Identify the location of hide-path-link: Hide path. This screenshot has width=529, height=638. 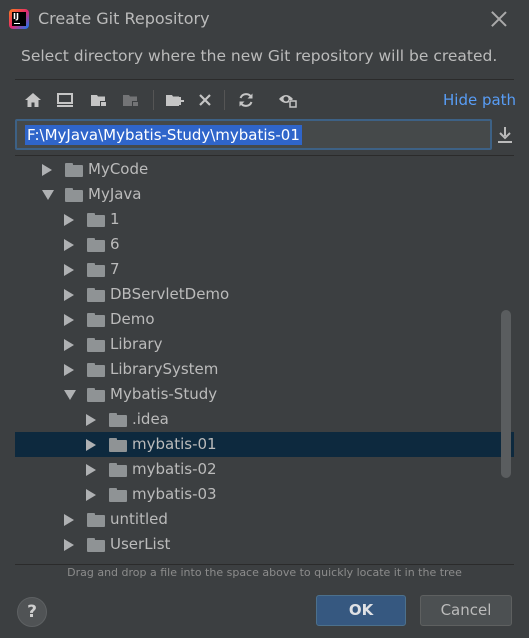
(479, 100).